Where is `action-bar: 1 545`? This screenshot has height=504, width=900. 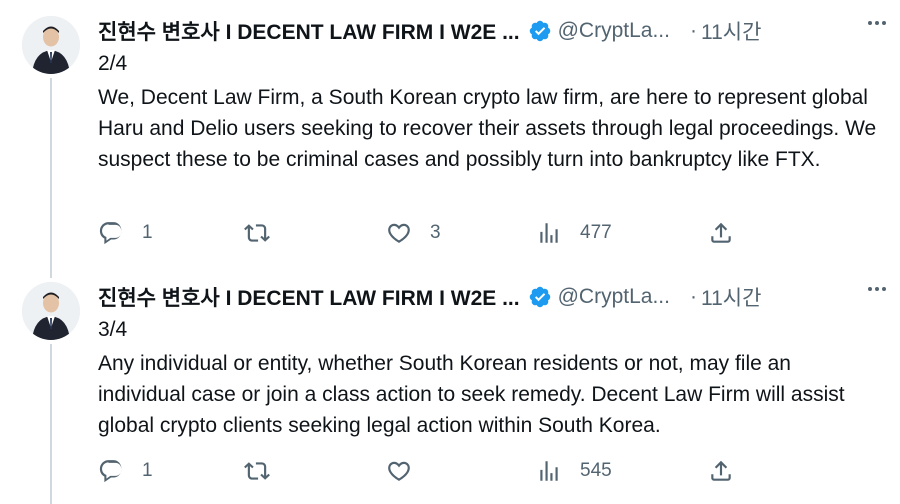 action-bar: 1 545 is located at coordinates (423, 471).